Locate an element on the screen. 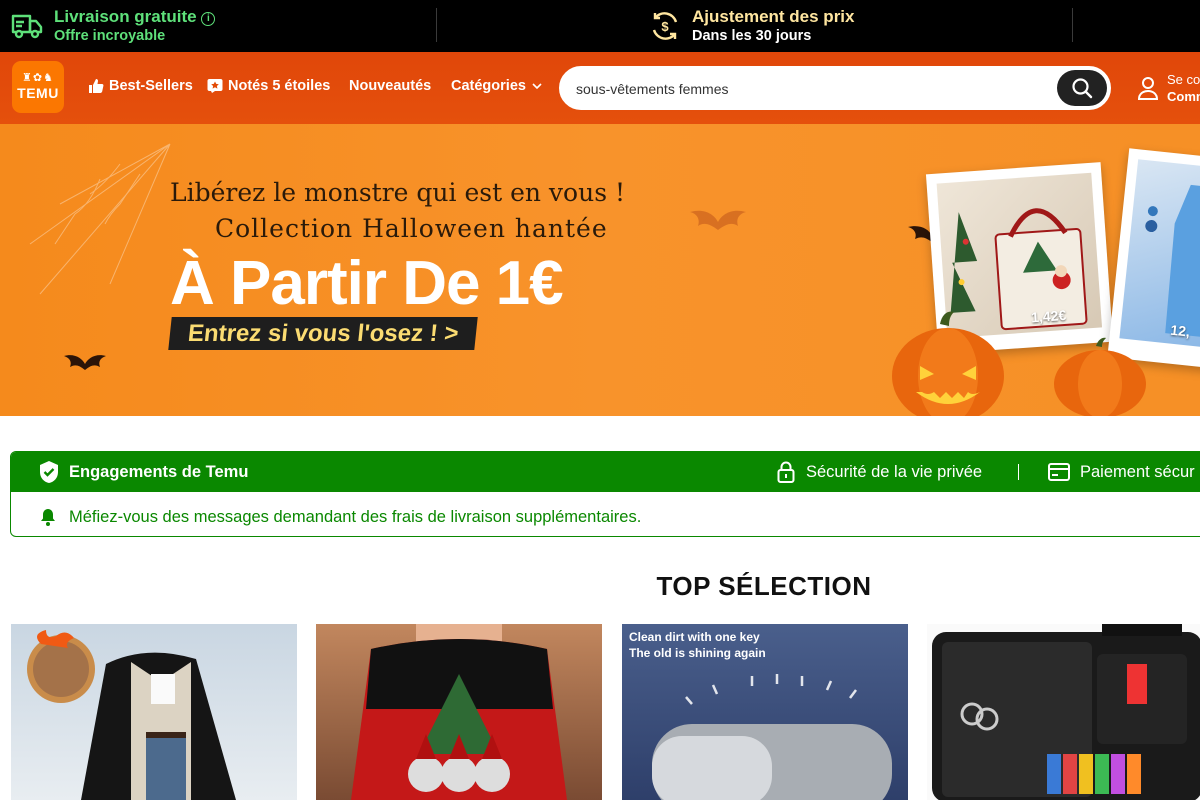 This screenshot has height=800, width=1200. nav-best-sellers: Best-Sellers is located at coordinates (140, 86).